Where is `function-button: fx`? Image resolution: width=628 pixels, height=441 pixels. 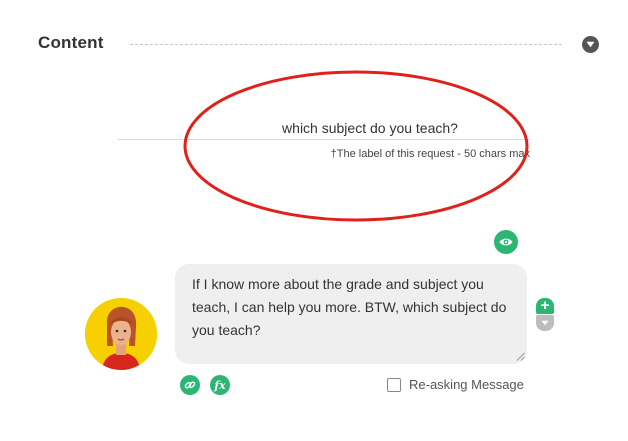
function-button: fx is located at coordinates (220, 385).